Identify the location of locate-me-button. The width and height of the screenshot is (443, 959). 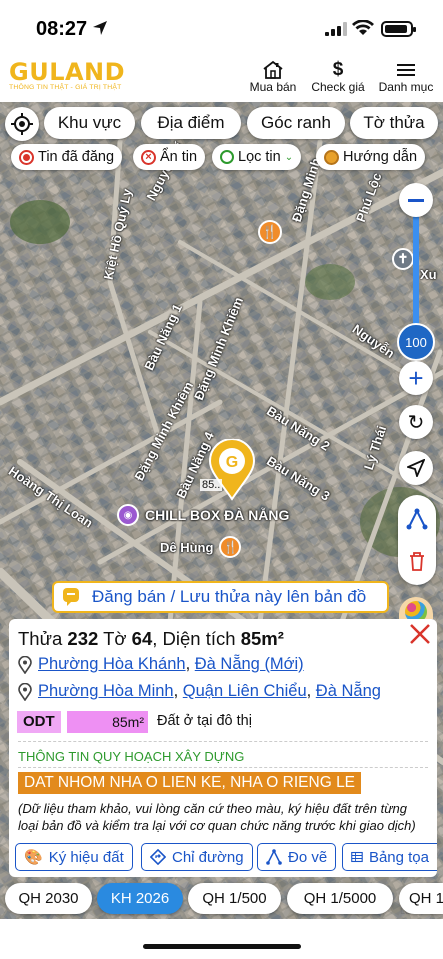
(22, 124).